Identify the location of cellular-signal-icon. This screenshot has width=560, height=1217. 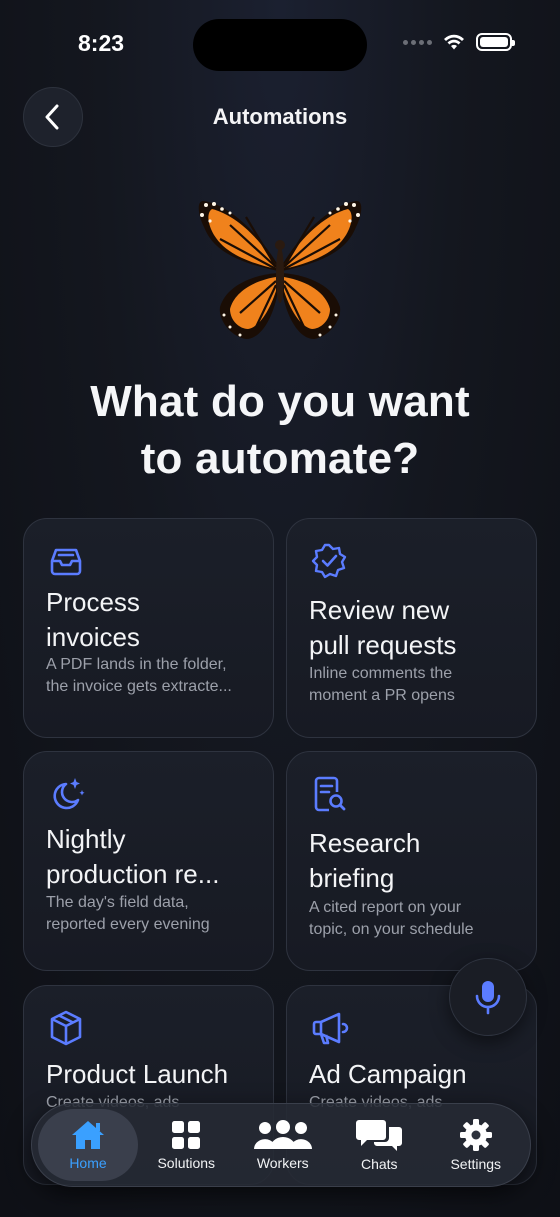
(417, 42).